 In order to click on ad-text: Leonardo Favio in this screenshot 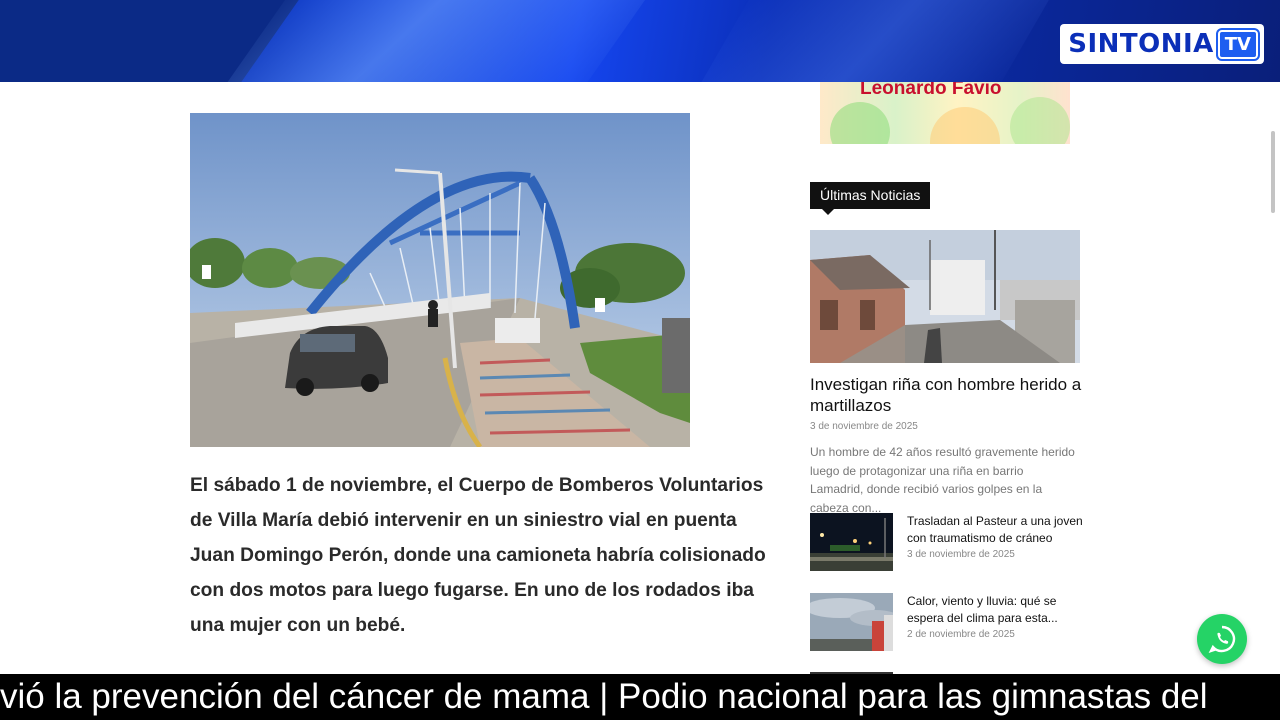, I will do `click(931, 90)`.